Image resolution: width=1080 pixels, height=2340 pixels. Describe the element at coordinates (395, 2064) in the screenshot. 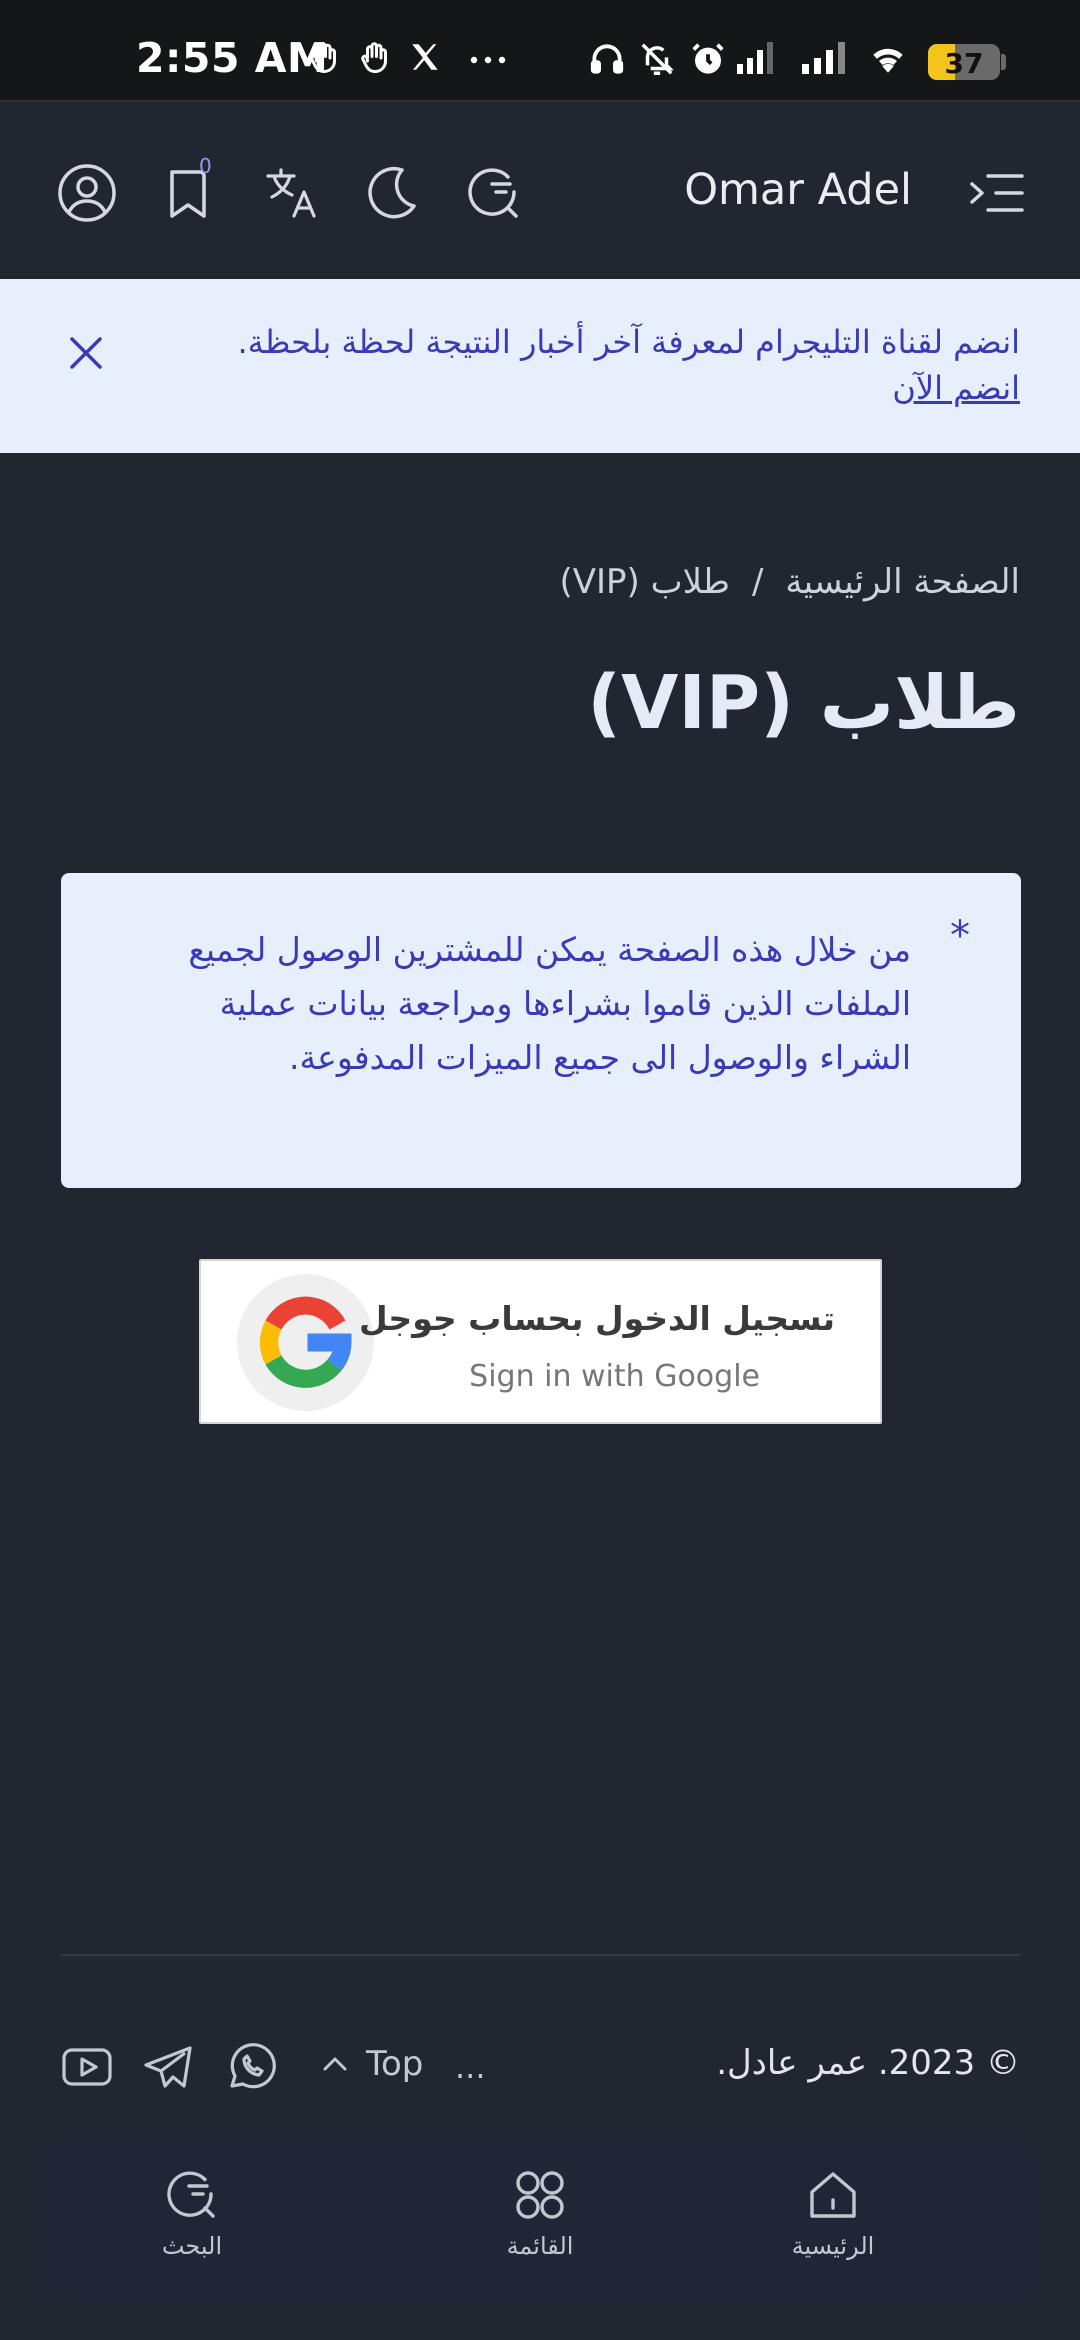

I see `back-to-top-label: Top` at that location.